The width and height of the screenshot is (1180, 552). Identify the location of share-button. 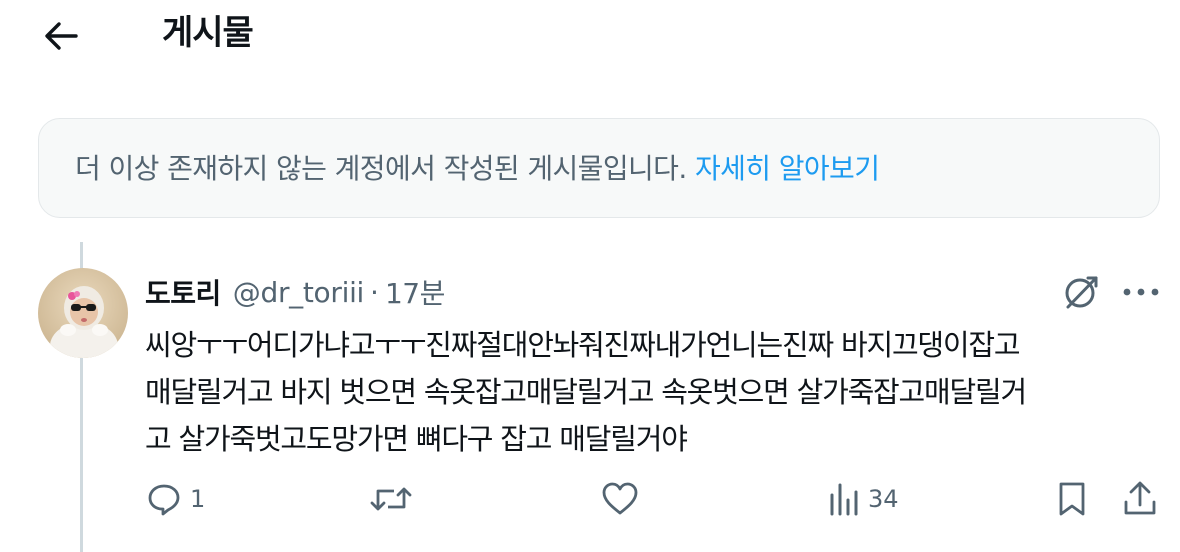
(1140, 499).